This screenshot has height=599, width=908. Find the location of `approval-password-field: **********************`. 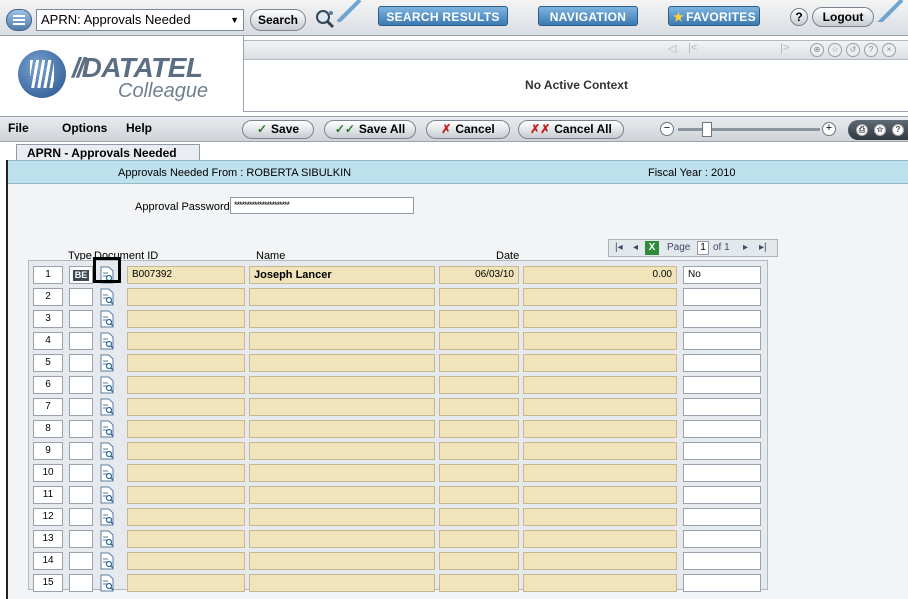

approval-password-field: ********************** is located at coordinates (322, 205).